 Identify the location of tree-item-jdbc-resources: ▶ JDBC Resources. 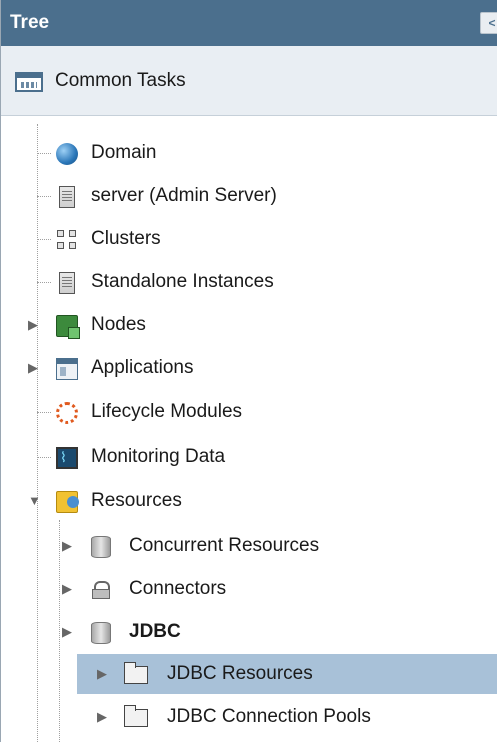
(249, 674).